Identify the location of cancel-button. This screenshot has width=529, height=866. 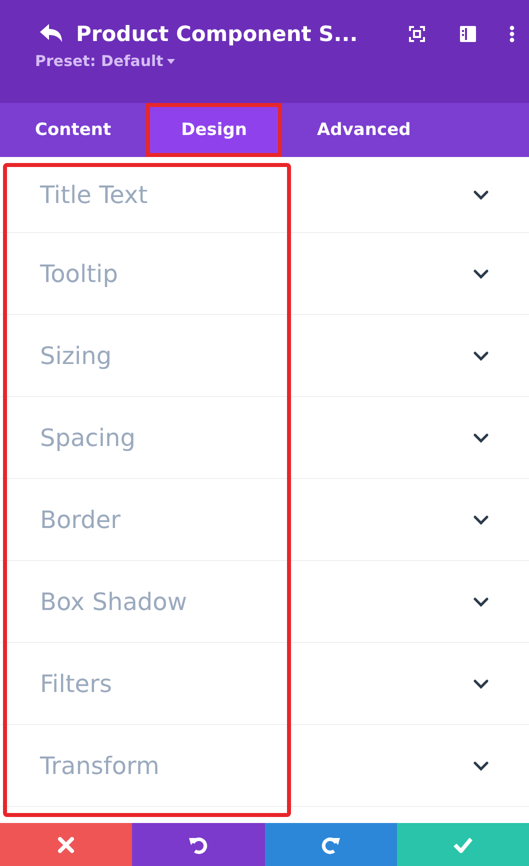
(66, 844).